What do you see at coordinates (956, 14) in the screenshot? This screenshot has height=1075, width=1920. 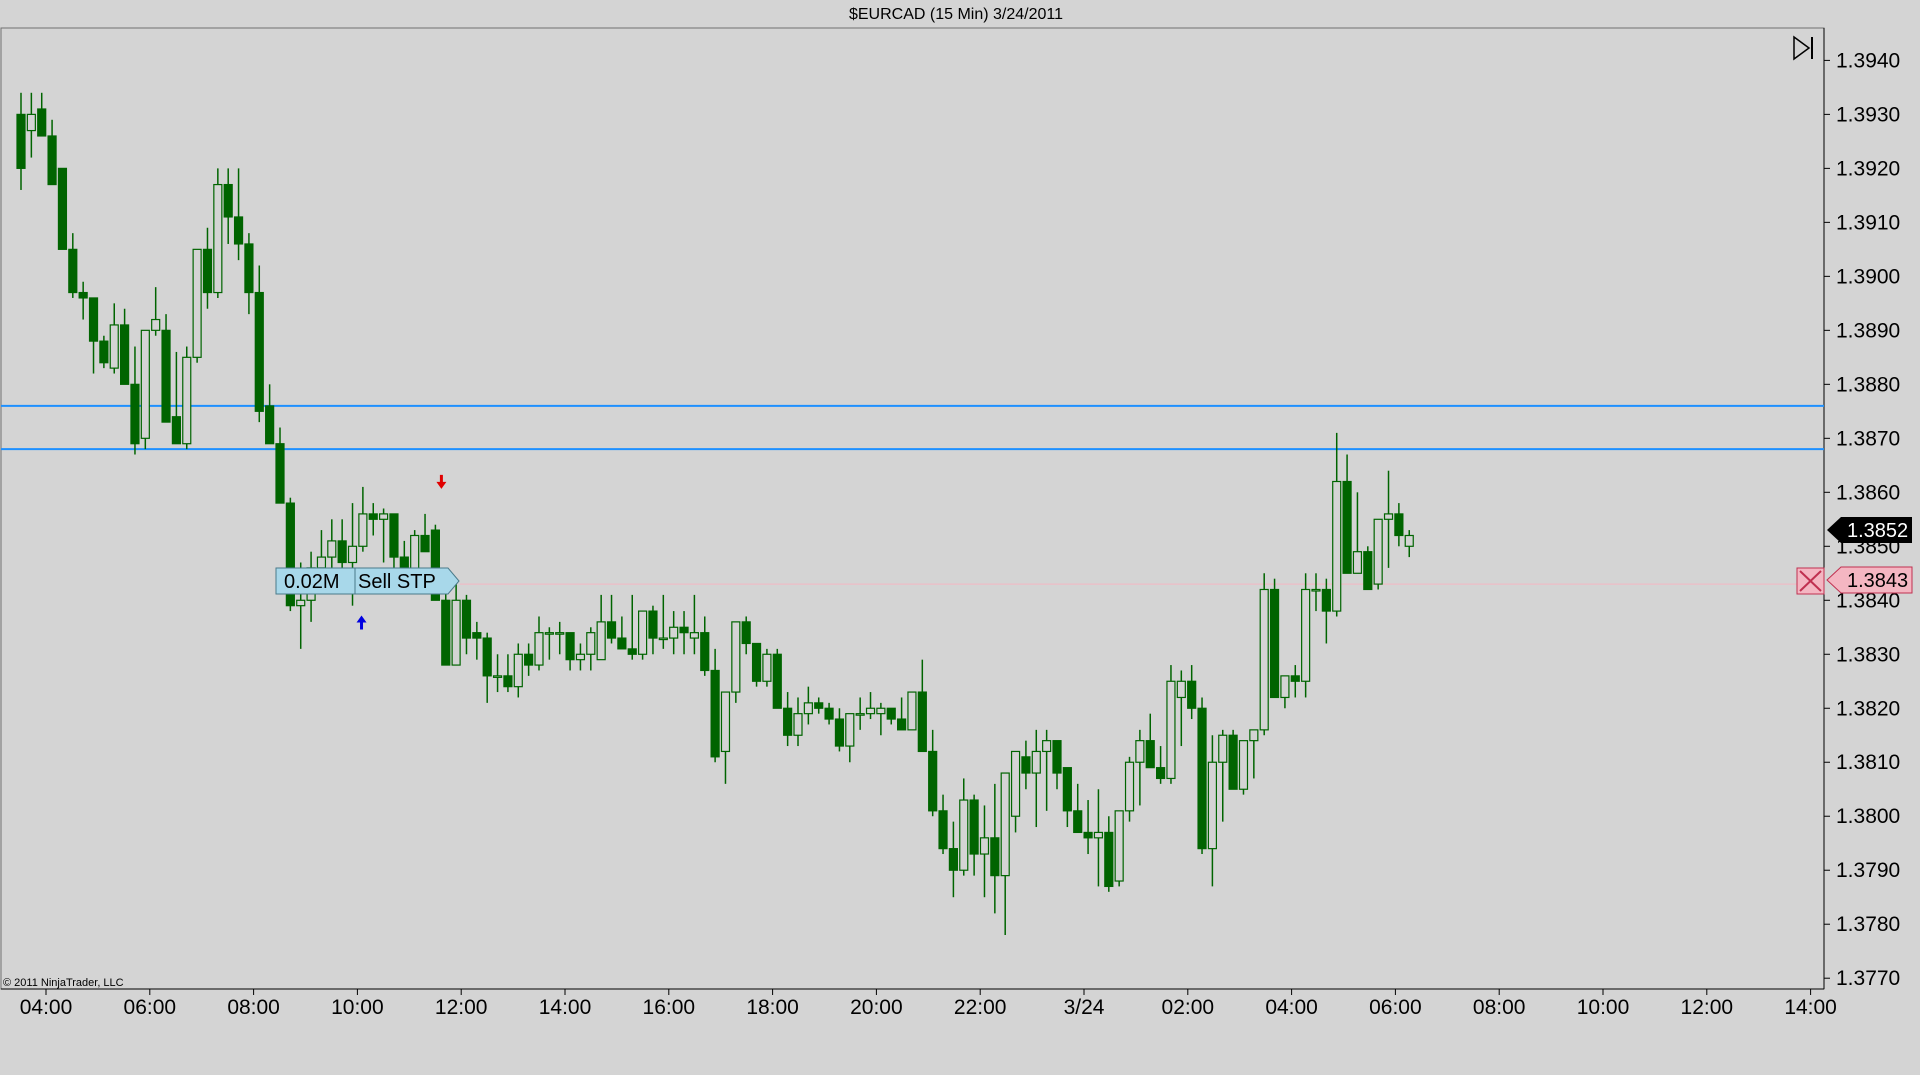 I see `chart-title: $EURCAD (15 Min) 3/24/2011` at bounding box center [956, 14].